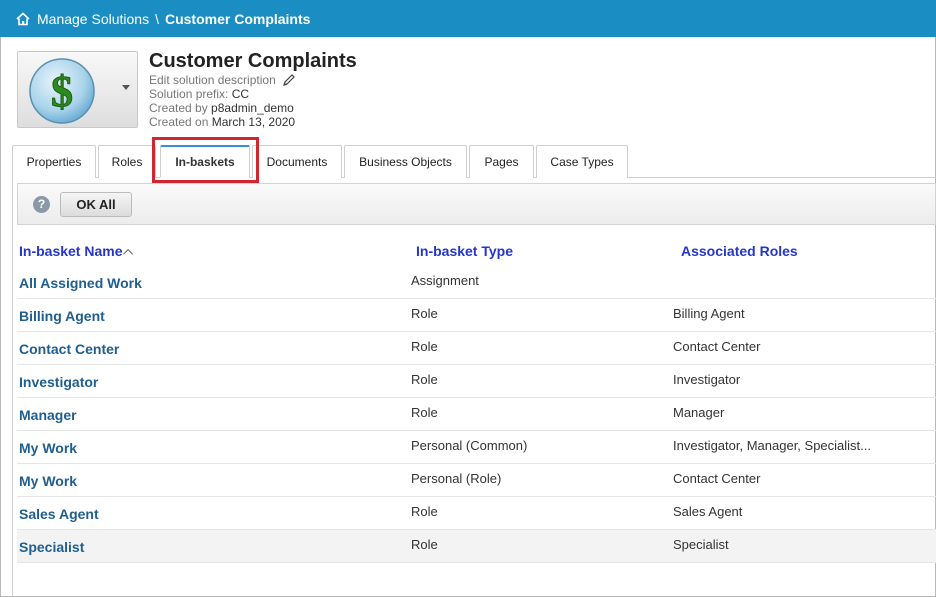 This screenshot has height=597, width=936. What do you see at coordinates (464, 251) in the screenshot?
I see `column-header-type: In-basket Type` at bounding box center [464, 251].